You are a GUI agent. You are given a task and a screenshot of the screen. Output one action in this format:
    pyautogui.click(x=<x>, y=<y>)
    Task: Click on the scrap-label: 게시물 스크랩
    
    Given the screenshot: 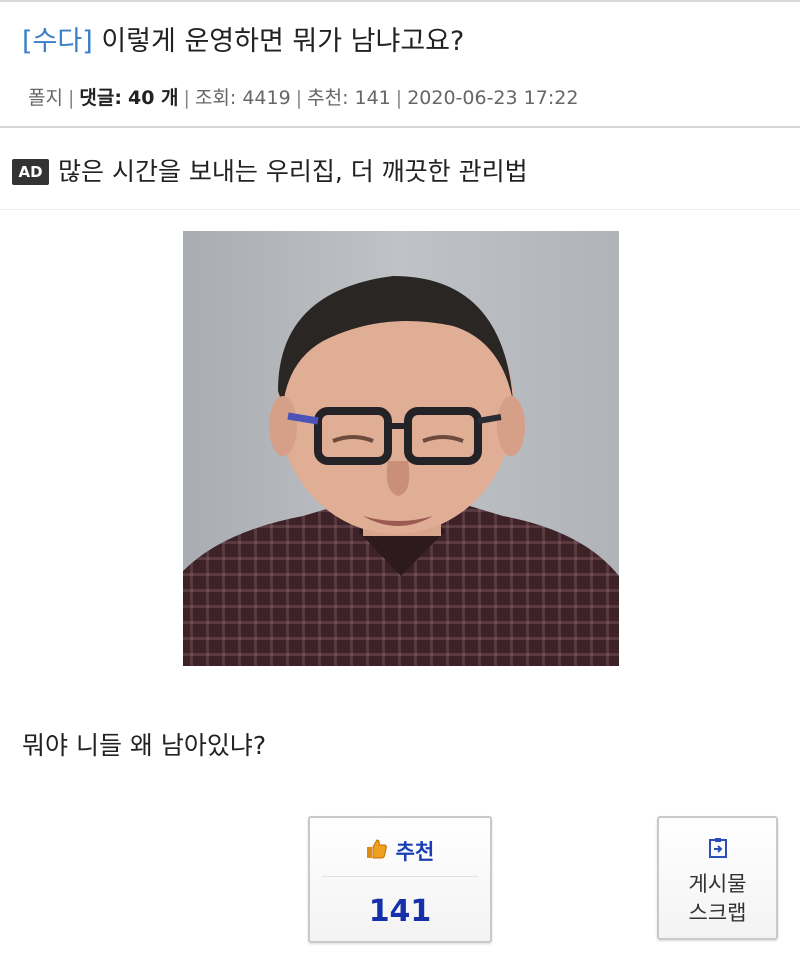 What is the action you would take?
    pyautogui.click(x=717, y=898)
    